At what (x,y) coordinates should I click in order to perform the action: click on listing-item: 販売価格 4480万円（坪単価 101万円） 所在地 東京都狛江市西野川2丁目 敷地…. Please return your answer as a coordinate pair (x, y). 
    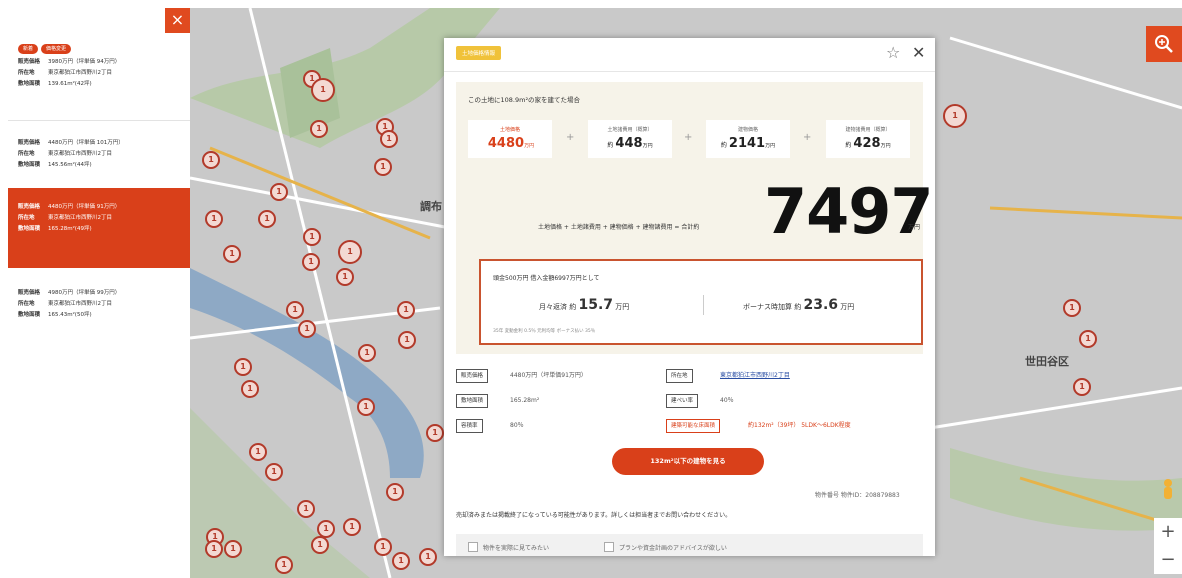
    Looking at the image, I should click on (99, 154).